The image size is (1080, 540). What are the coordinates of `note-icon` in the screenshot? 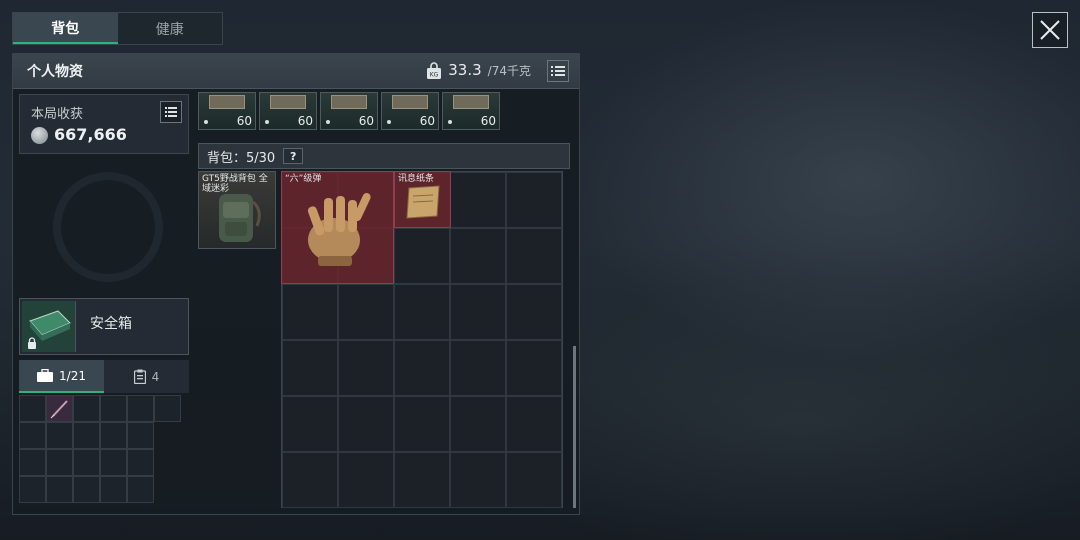 It's located at (423, 202).